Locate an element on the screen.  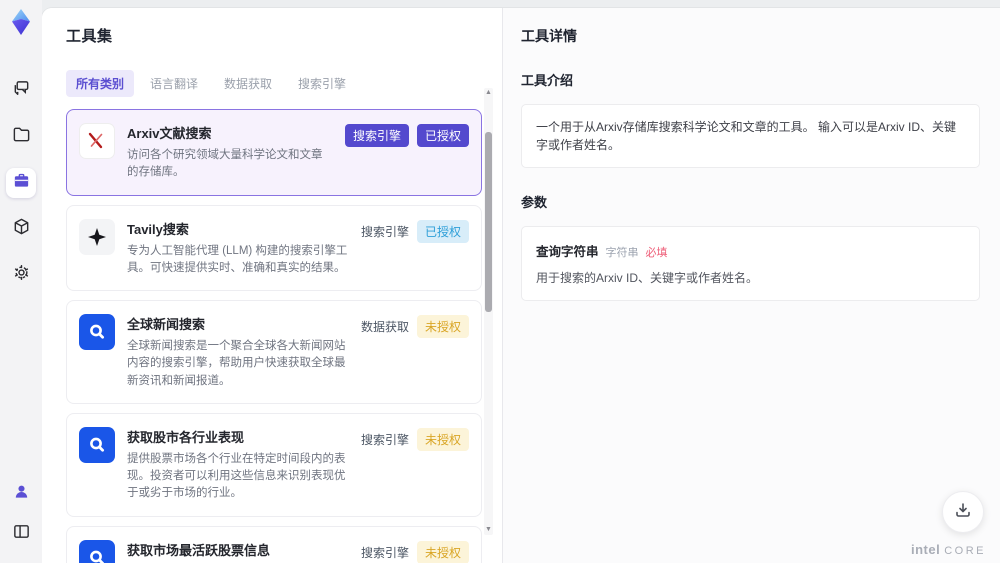
panel-icon is located at coordinates (21, 534).